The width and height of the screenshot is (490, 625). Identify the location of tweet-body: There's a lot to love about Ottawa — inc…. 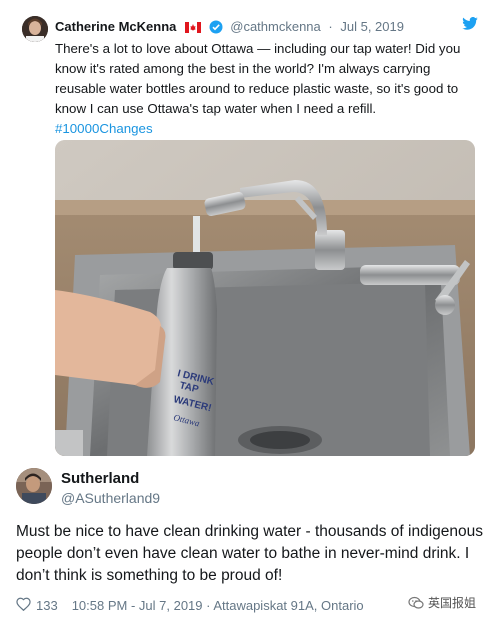
(258, 78).